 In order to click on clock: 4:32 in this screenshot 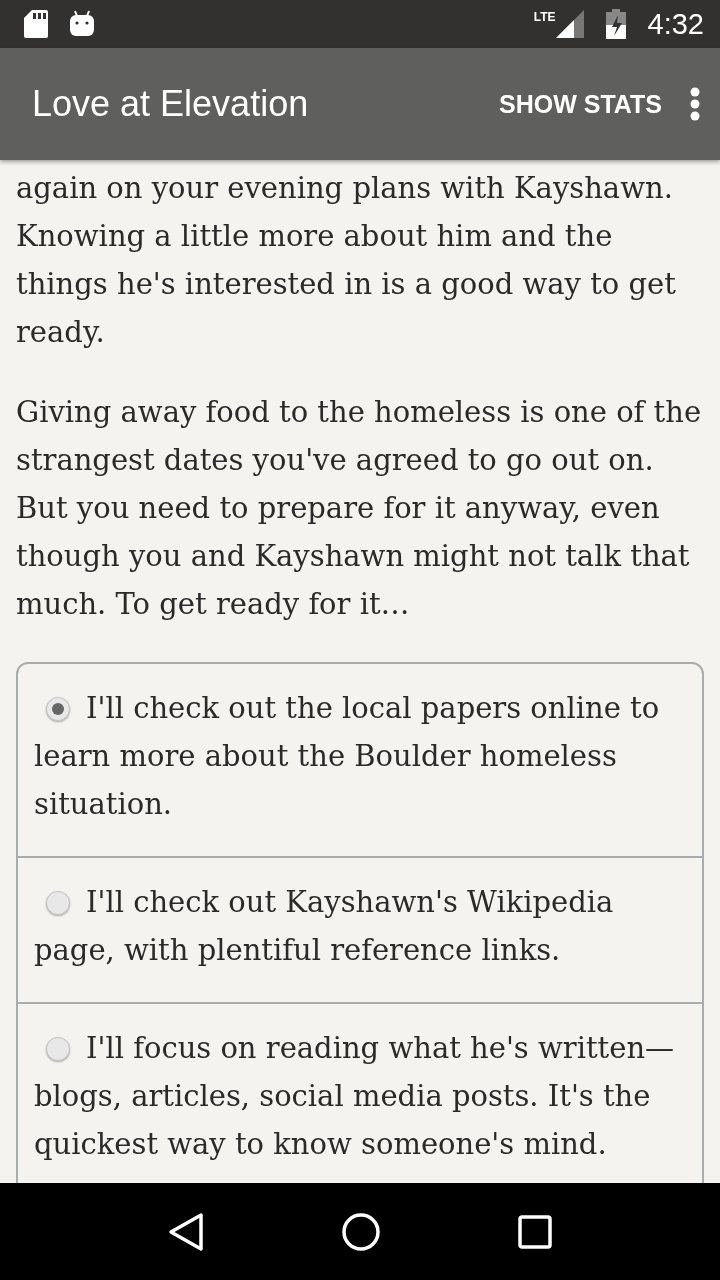, I will do `click(675, 24)`.